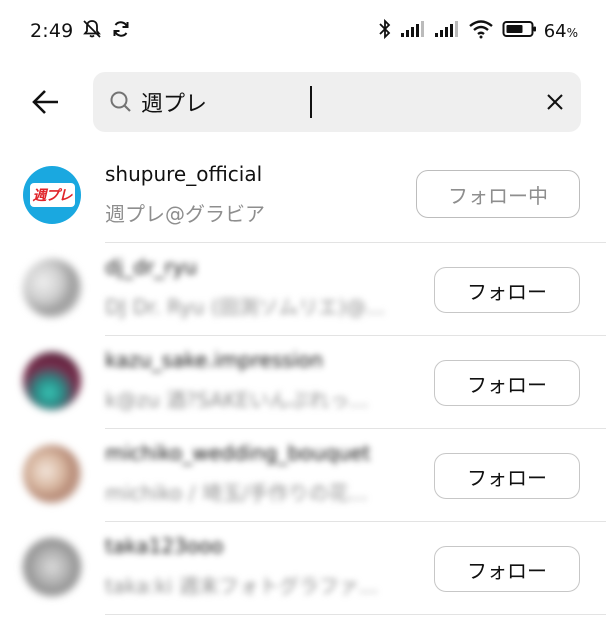 This screenshot has height=640, width=606. Describe the element at coordinates (121, 104) in the screenshot. I see `magnifier-icon` at that location.